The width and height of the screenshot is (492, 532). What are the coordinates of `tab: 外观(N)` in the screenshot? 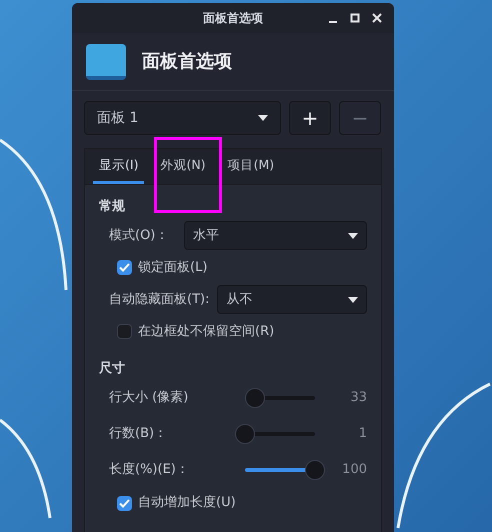 It's located at (183, 166).